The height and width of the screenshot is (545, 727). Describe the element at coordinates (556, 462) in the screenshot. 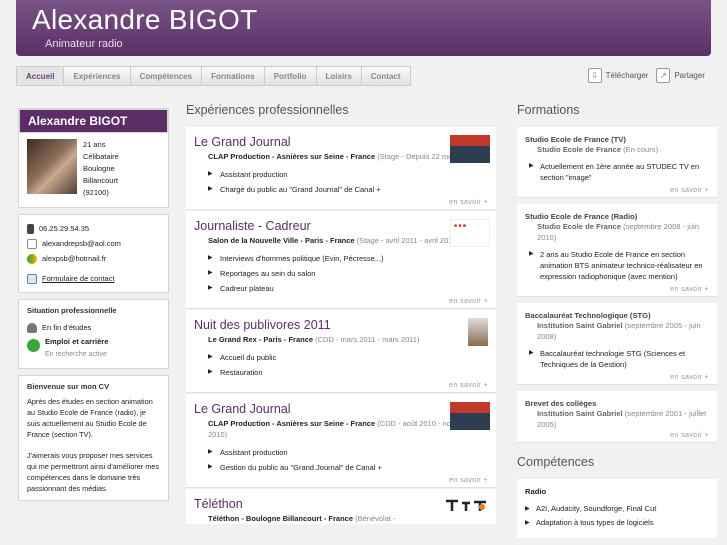

I see `competences-title: Compétences` at that location.